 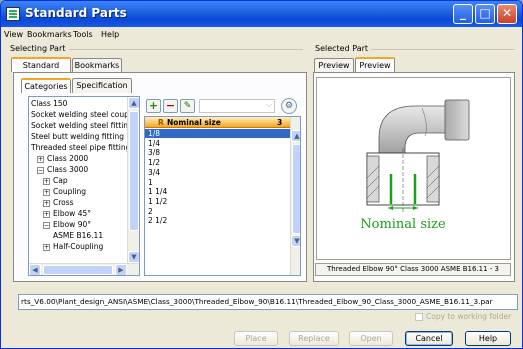 What do you see at coordinates (78, 246) in the screenshot?
I see `tree-item-label: Half-Coupling` at bounding box center [78, 246].